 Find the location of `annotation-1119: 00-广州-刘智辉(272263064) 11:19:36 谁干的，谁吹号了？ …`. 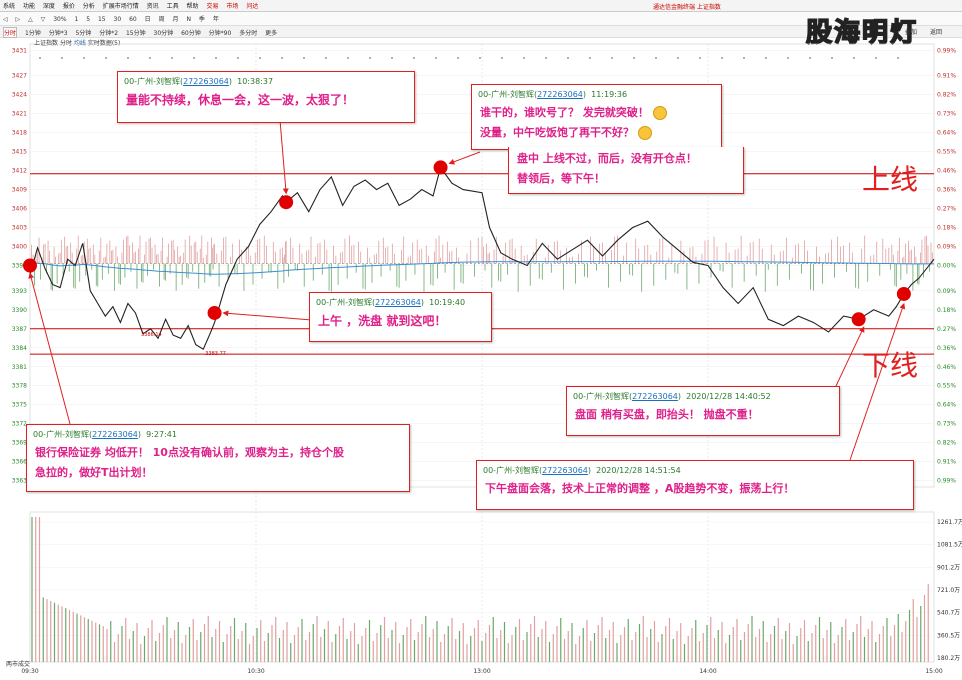

annotation-1119: 00-广州-刘智辉(272263064) 11:19:36 谁干的，谁吹号了？ … is located at coordinates (596, 117).